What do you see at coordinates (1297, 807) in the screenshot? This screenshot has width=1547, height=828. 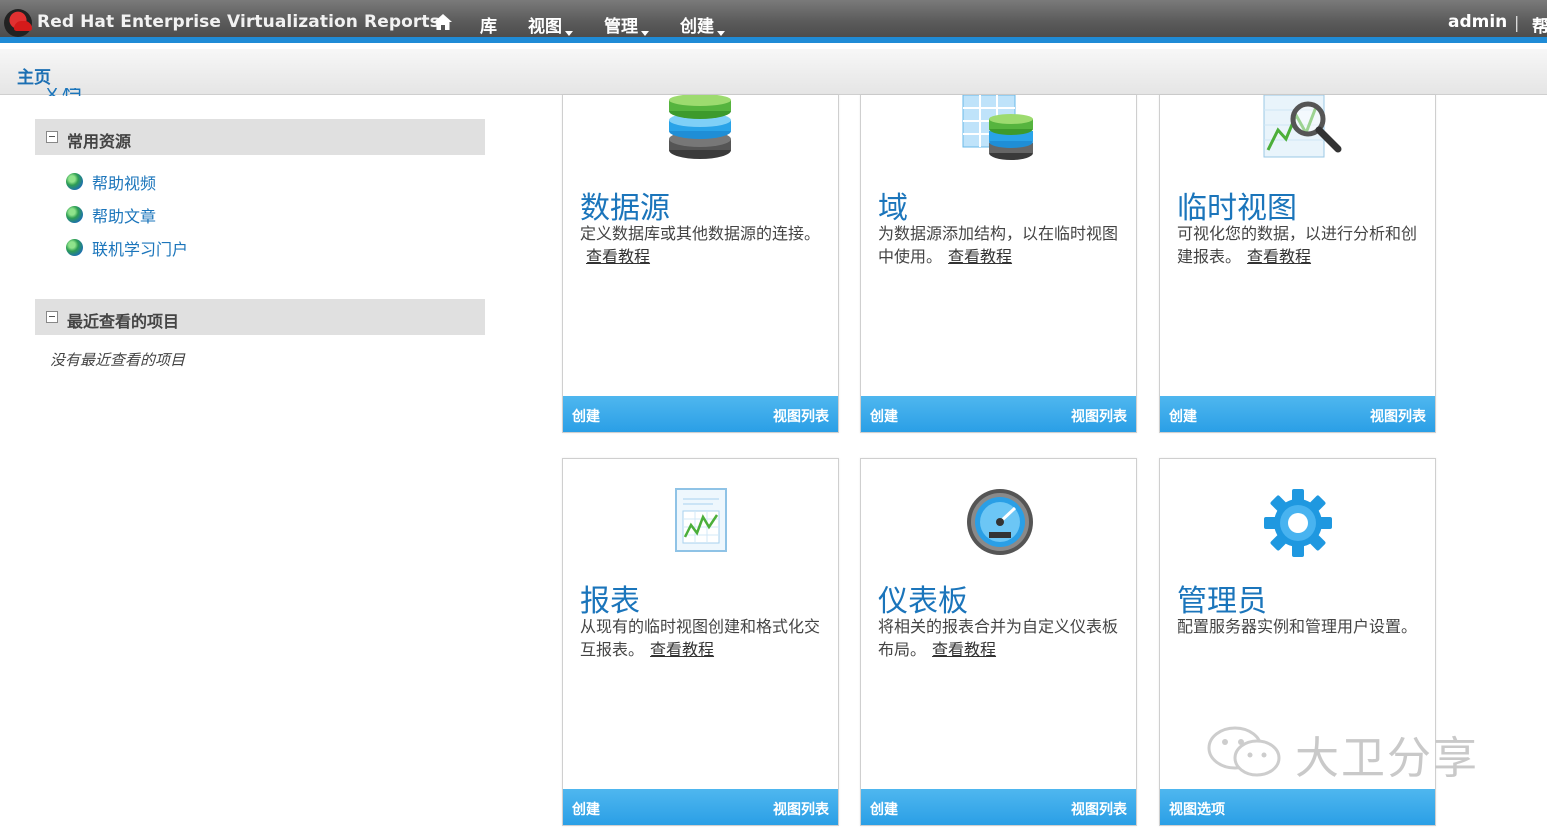 I see `card-action-bar: 视图选项` at bounding box center [1297, 807].